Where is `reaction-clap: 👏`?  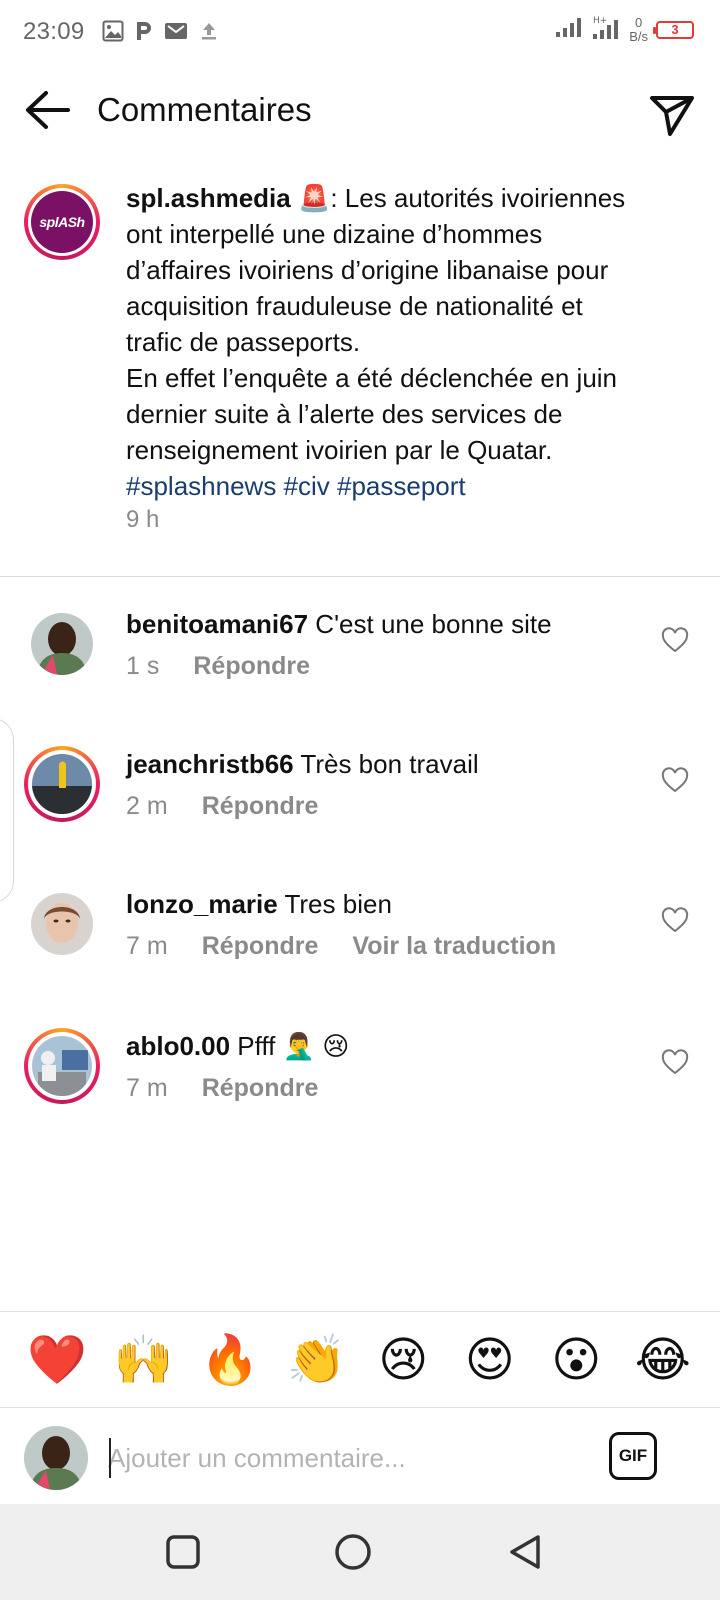
reaction-clap: 👏 is located at coordinates (317, 1360).